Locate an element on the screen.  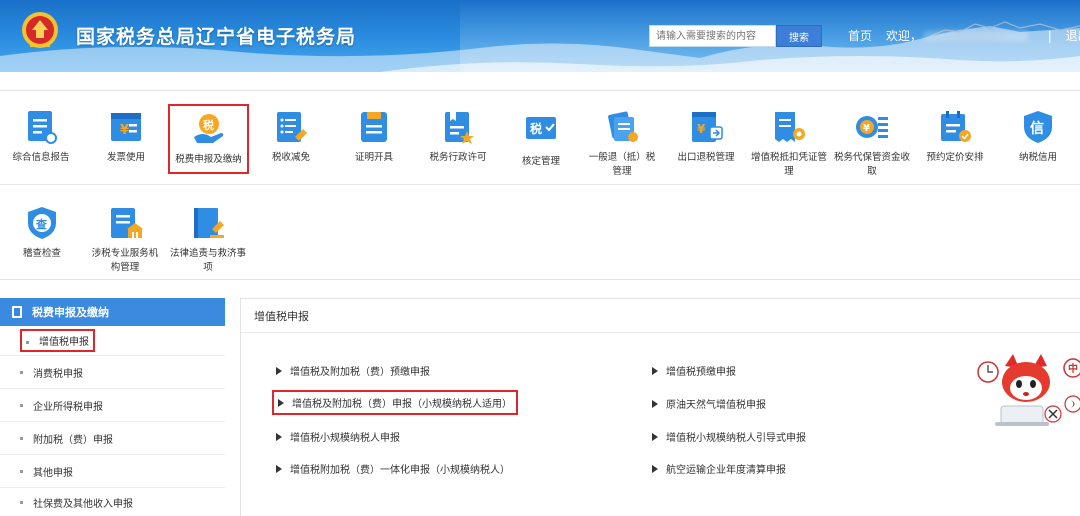
link-label: 增值税预缴申报 is located at coordinates (701, 372).